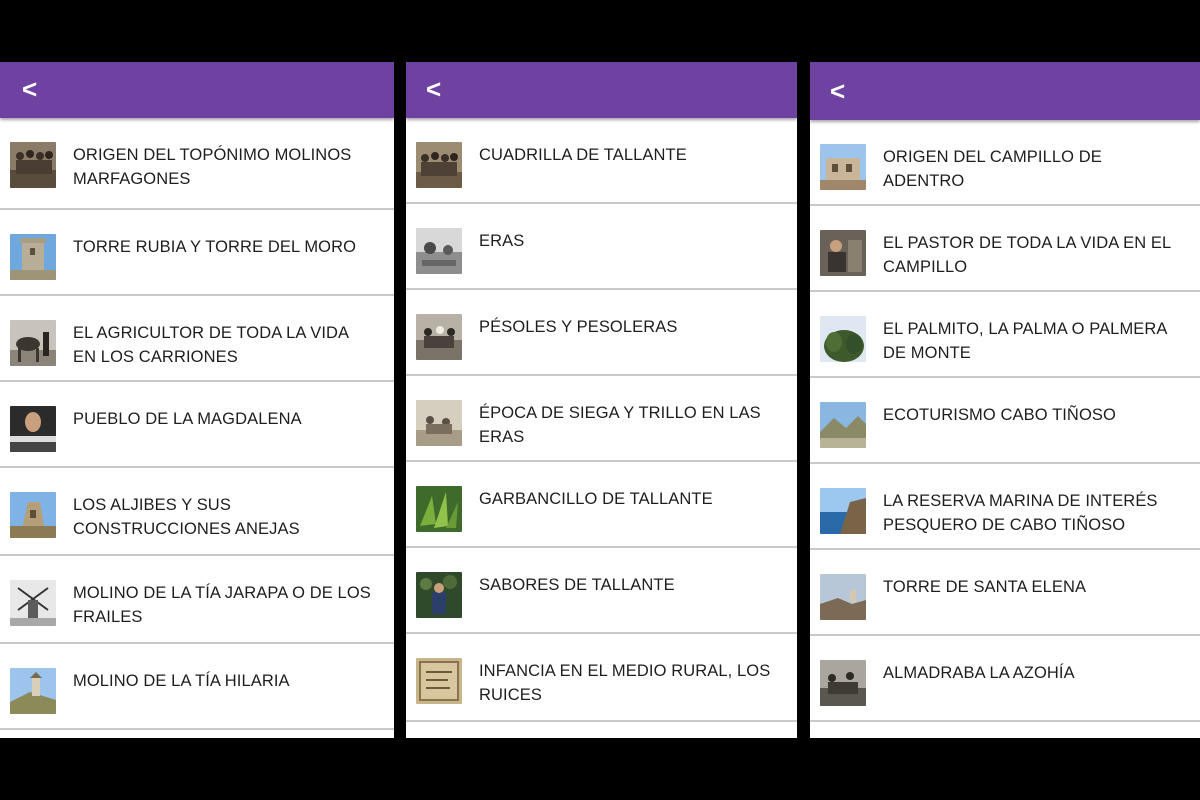  Describe the element at coordinates (979, 673) in the screenshot. I see `item-title: ALMADRABA LA AZOHÍA` at that location.